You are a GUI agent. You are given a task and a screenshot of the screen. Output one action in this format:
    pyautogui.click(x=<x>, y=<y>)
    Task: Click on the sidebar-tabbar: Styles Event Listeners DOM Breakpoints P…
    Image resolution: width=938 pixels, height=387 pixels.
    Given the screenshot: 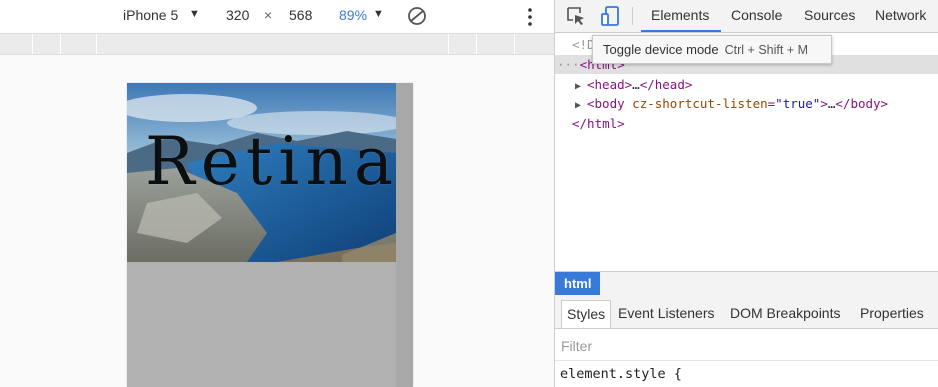 What is the action you would take?
    pyautogui.click(x=746, y=312)
    